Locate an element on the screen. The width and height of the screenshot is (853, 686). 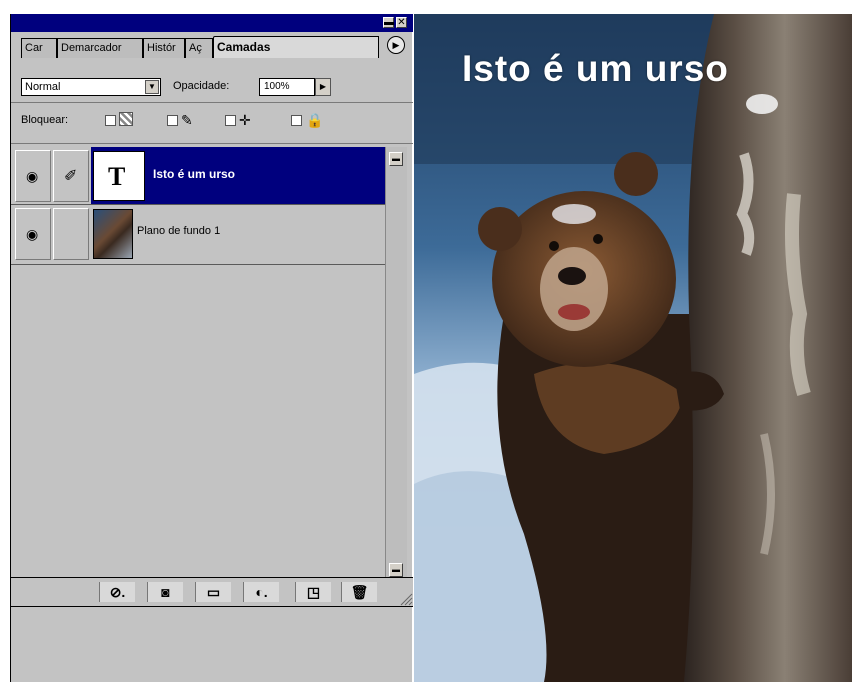
lock-all-checkbox is located at coordinates (296, 120).